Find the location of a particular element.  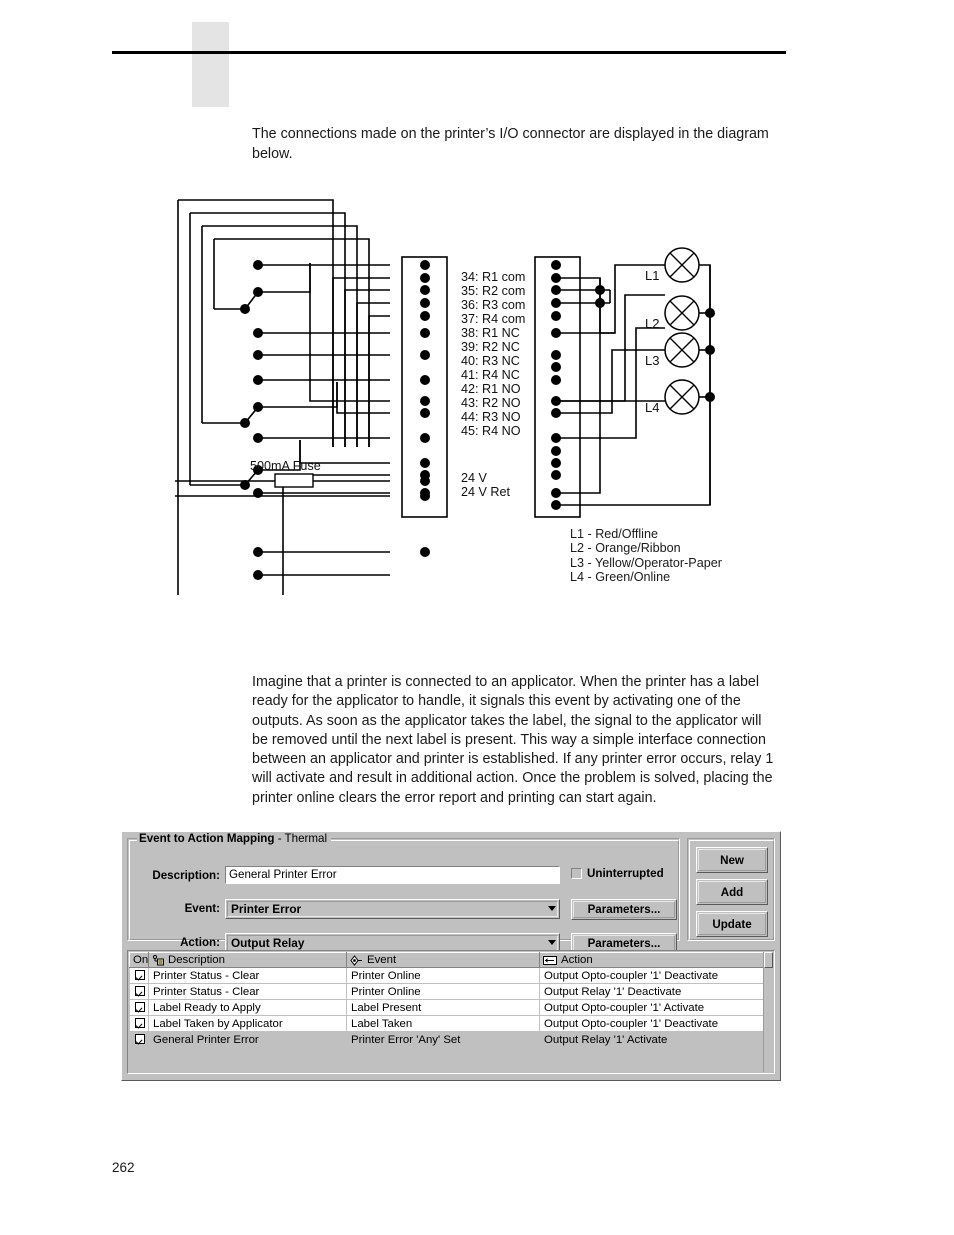

lamp-label-l3: L3 is located at coordinates (652, 360).